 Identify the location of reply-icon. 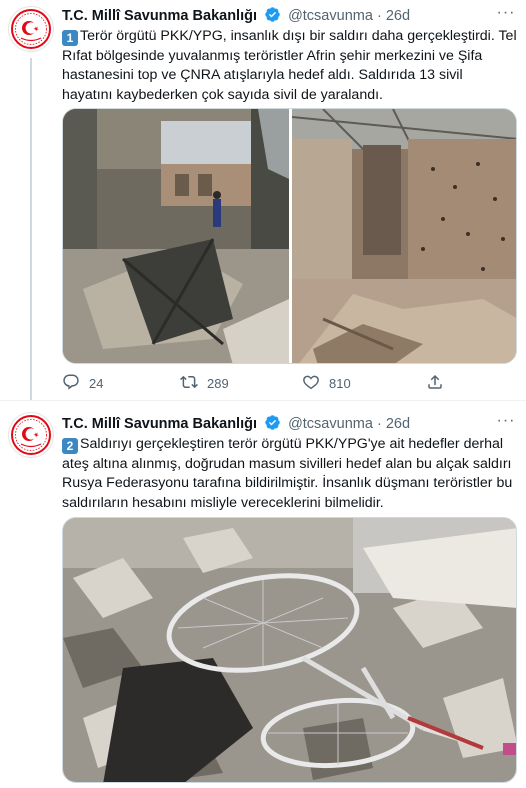
(71, 383).